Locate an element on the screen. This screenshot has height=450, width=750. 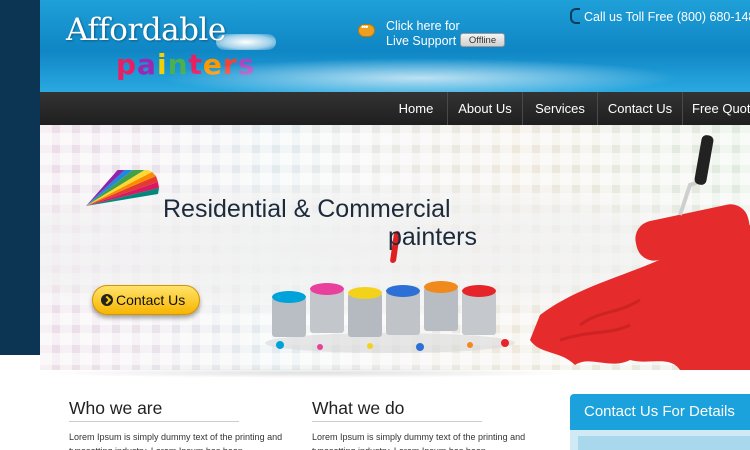
logo-letter: p is located at coordinates (127, 64).